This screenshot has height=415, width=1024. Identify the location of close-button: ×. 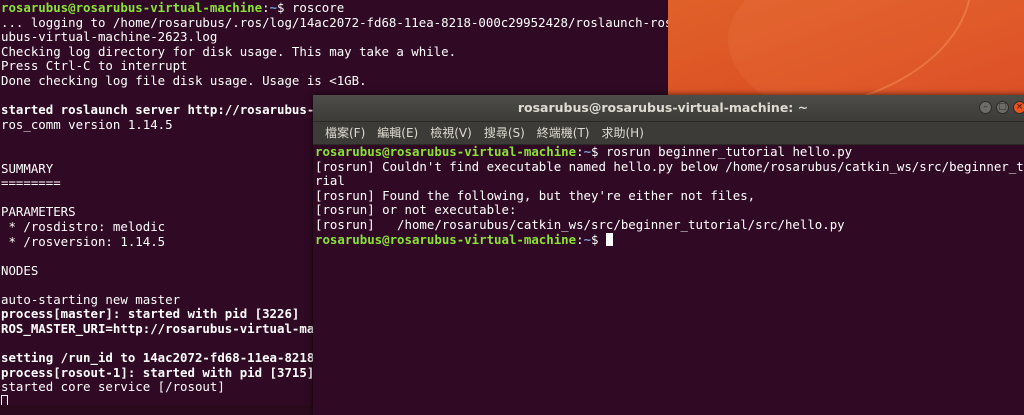
(1018, 107).